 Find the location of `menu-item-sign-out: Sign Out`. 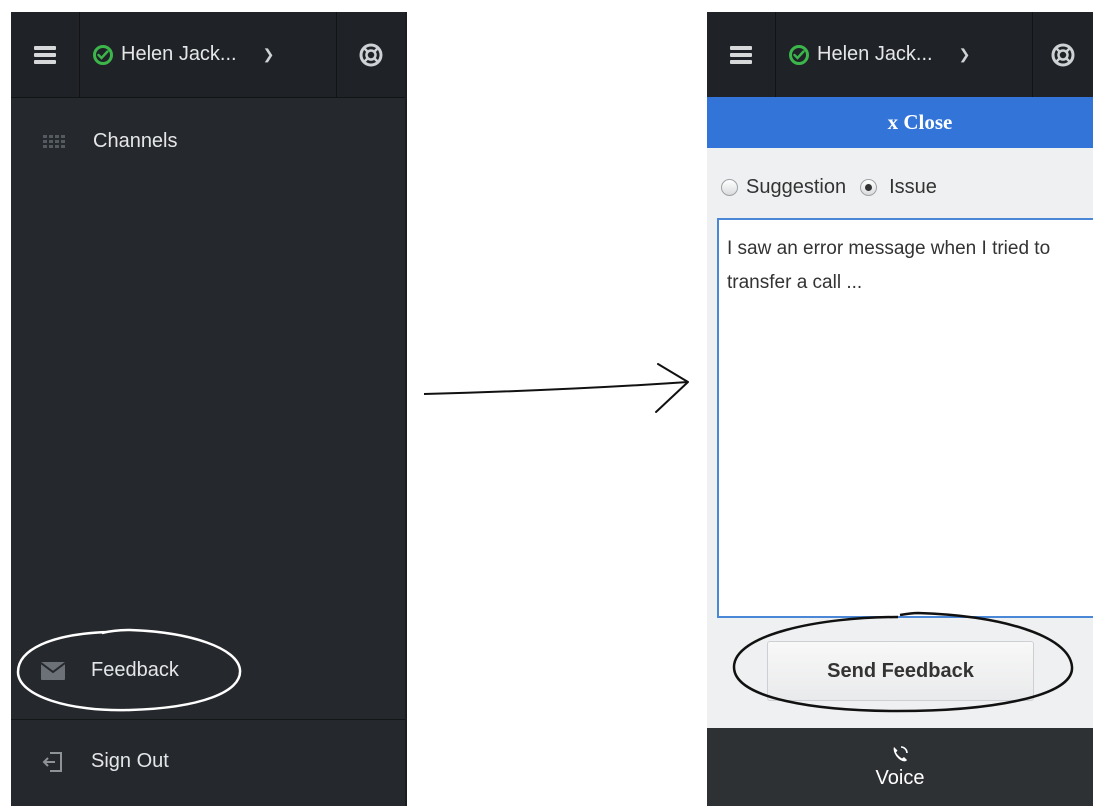

menu-item-sign-out: Sign Out is located at coordinates (90, 761).